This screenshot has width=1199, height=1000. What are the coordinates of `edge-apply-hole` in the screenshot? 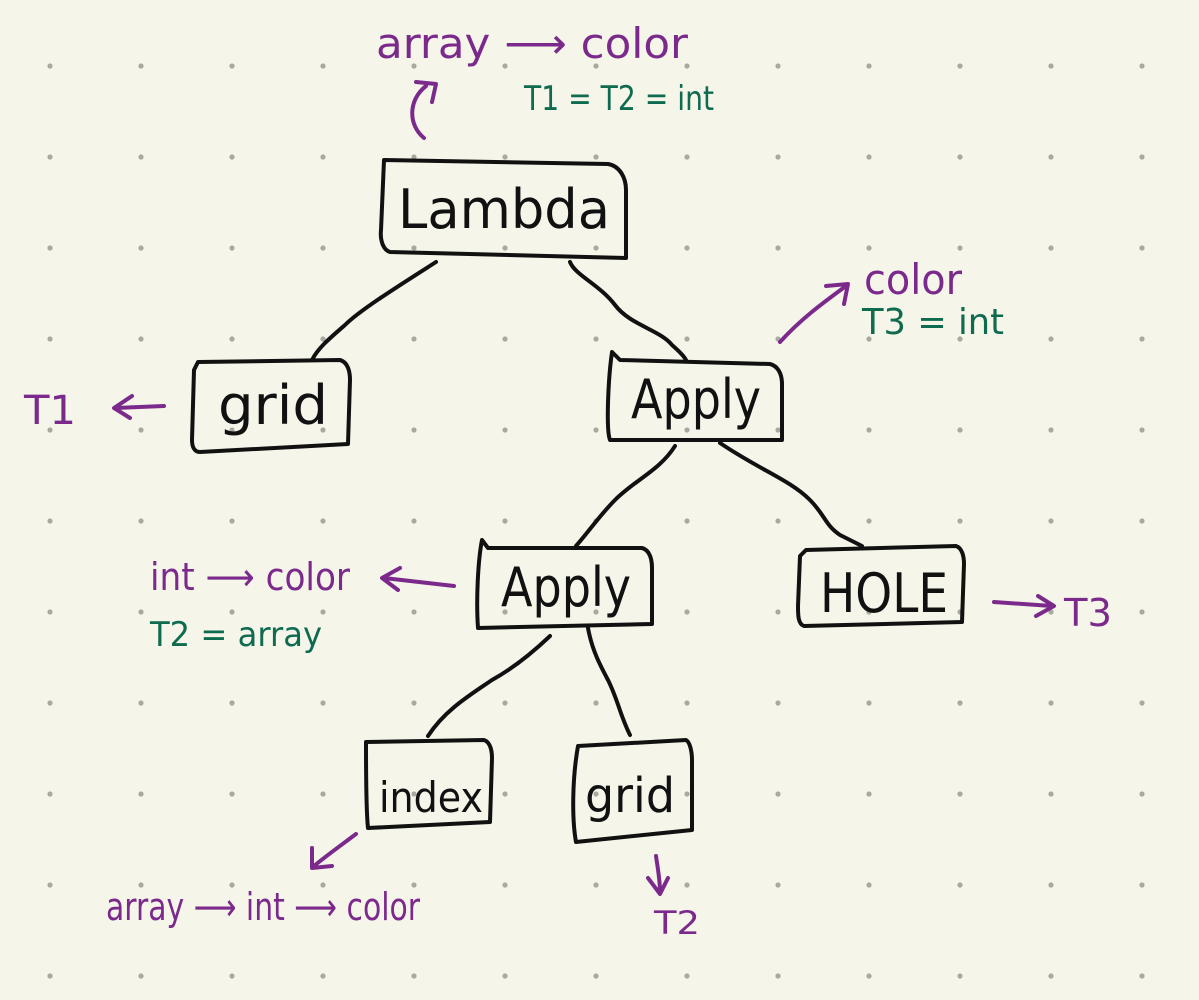 It's located at (791, 494).